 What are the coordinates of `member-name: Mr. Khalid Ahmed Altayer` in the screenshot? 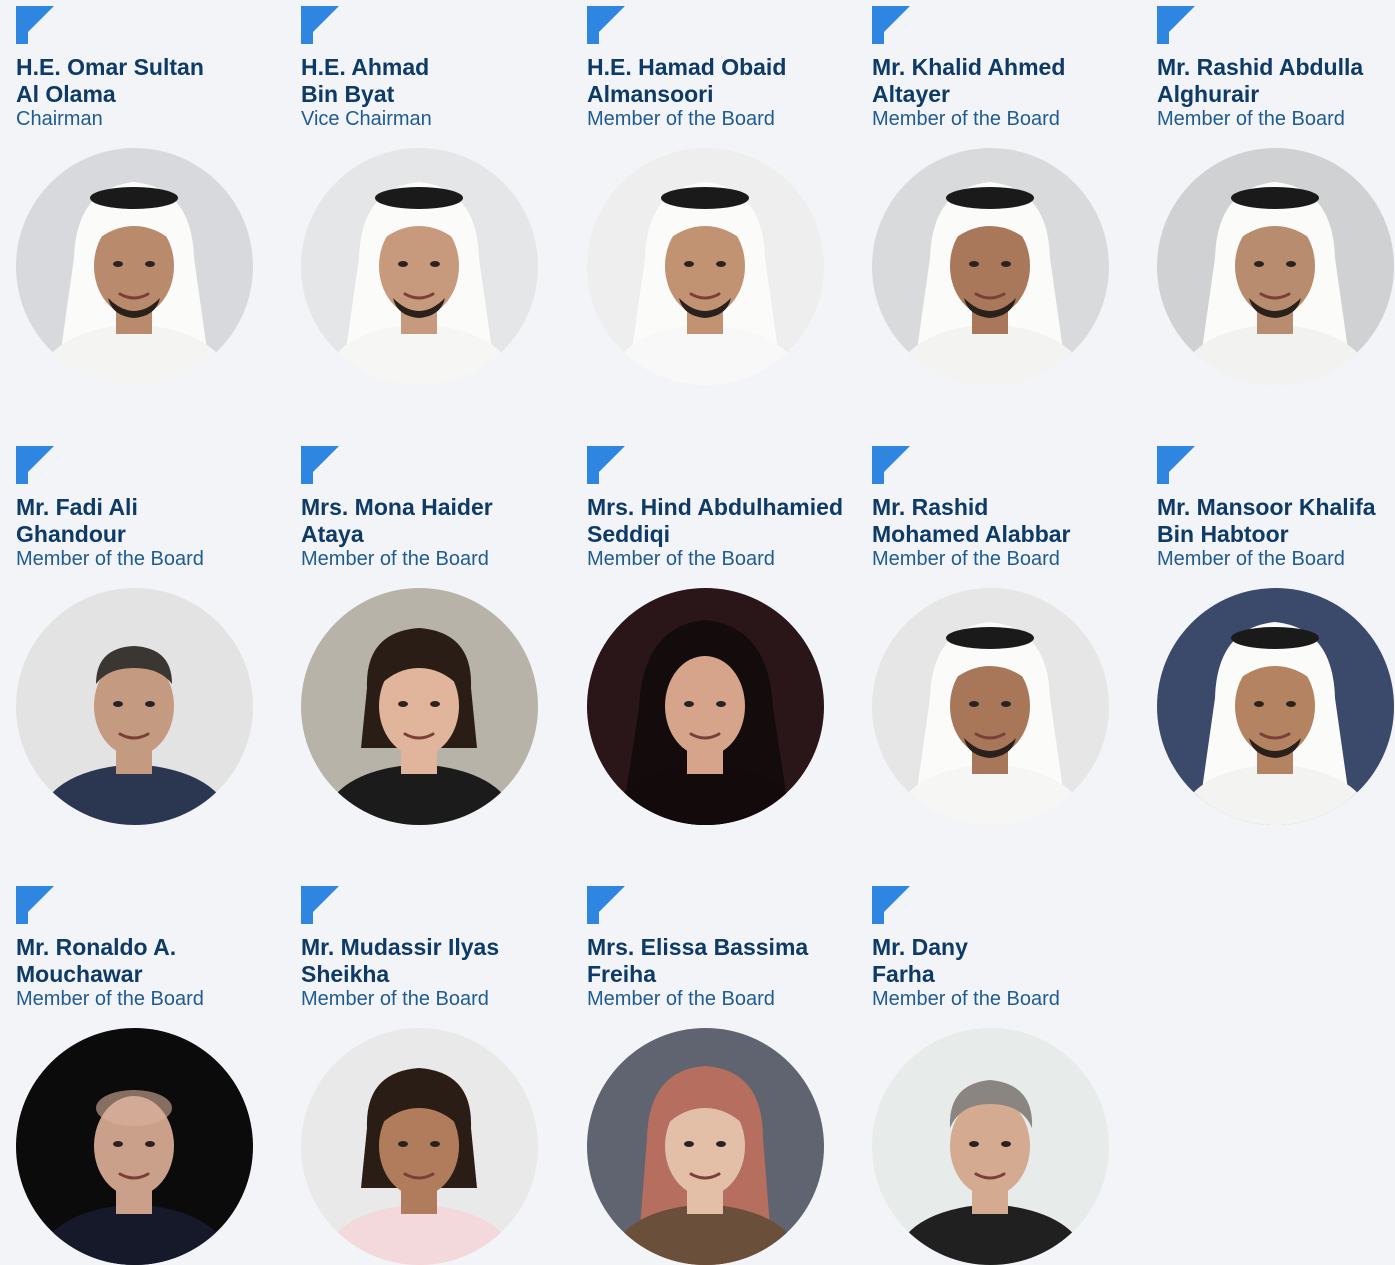 It's located at (968, 81).